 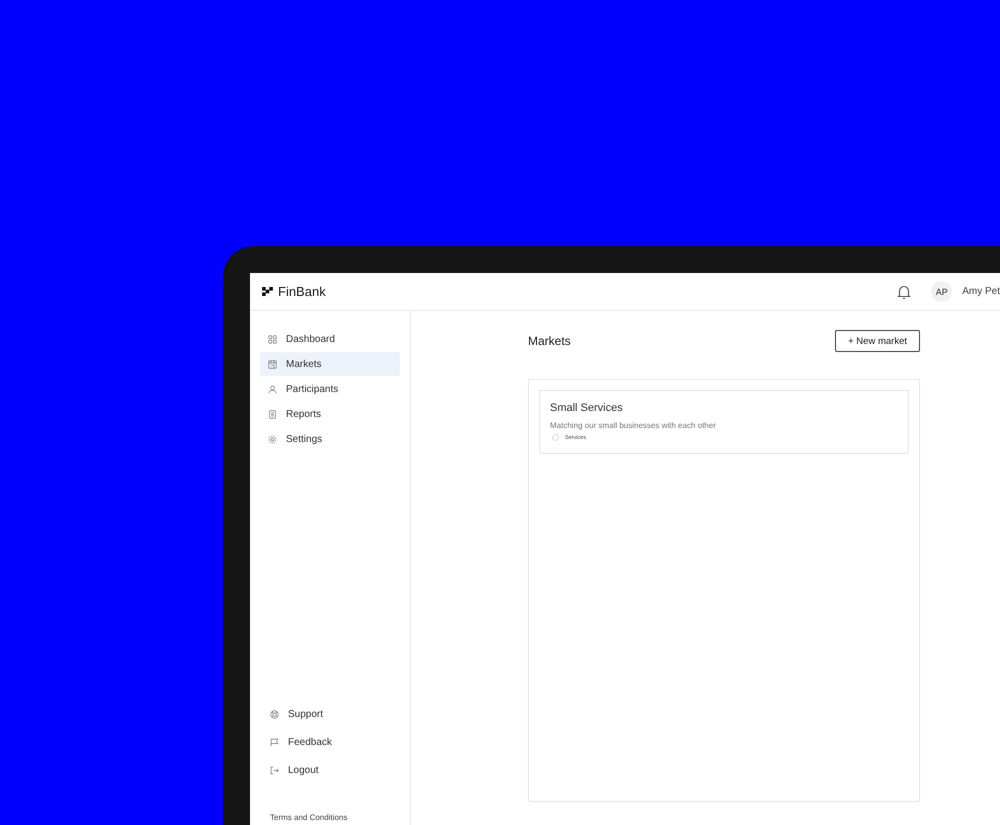 I want to click on sidebar-item: Markets, so click(x=330, y=364).